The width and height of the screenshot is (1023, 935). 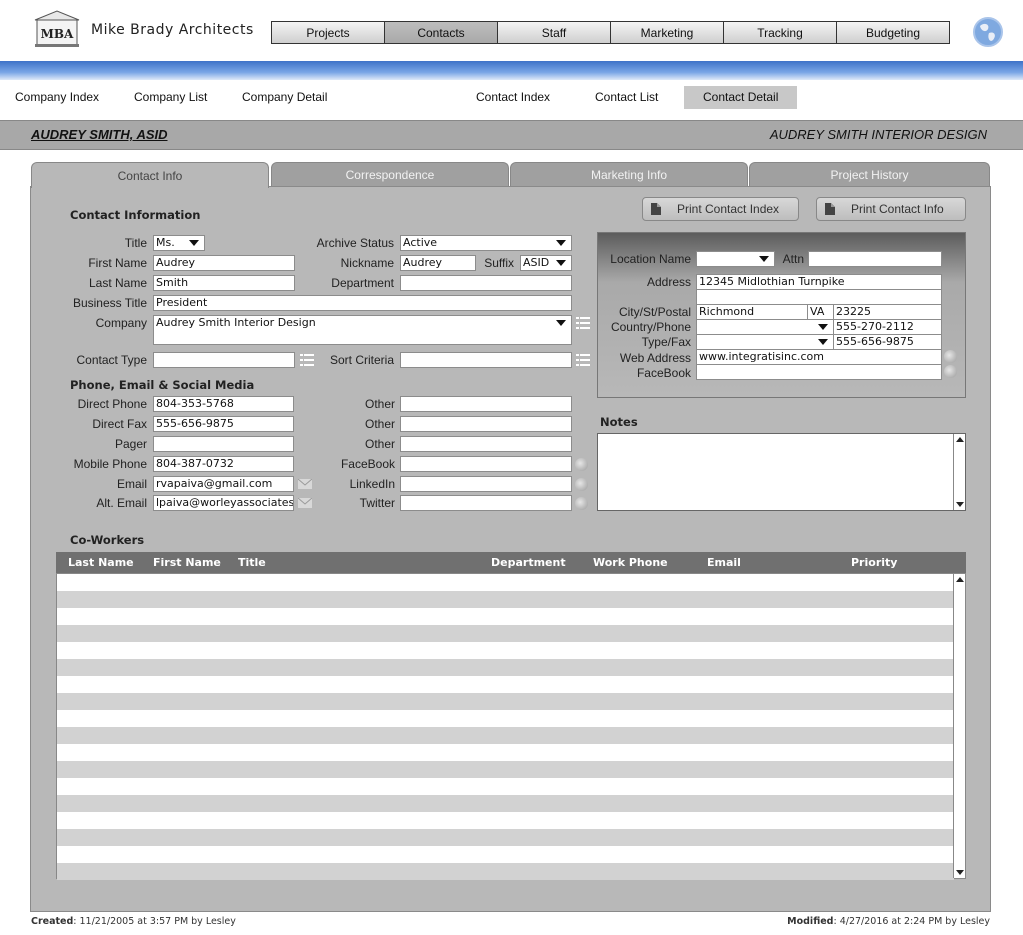 What do you see at coordinates (741, 97) in the screenshot?
I see `subnav-contact-detail: Contact Detail` at bounding box center [741, 97].